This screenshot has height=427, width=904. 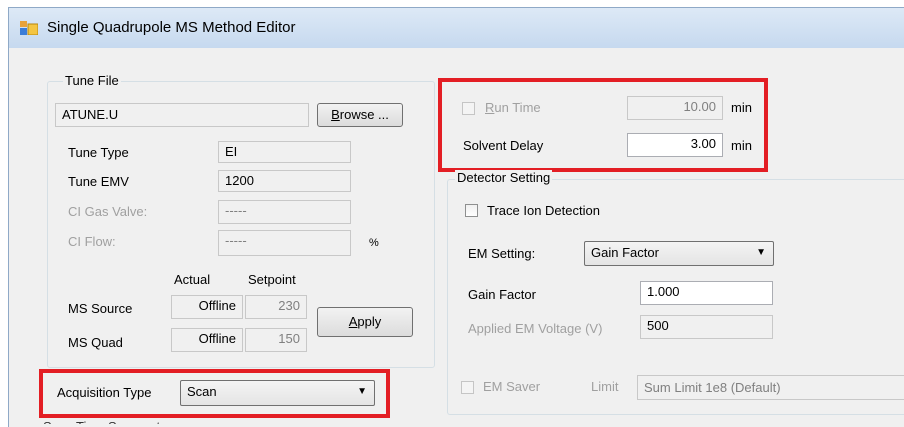 I want to click on limit-field: Sum Limit 1e8 (Default), so click(x=770, y=387).